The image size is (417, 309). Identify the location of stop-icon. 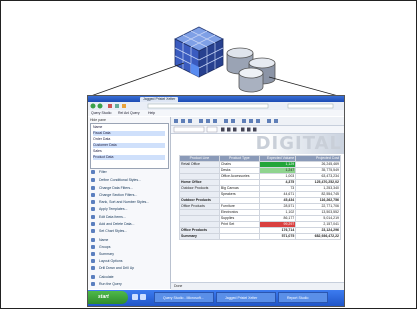
(110, 106).